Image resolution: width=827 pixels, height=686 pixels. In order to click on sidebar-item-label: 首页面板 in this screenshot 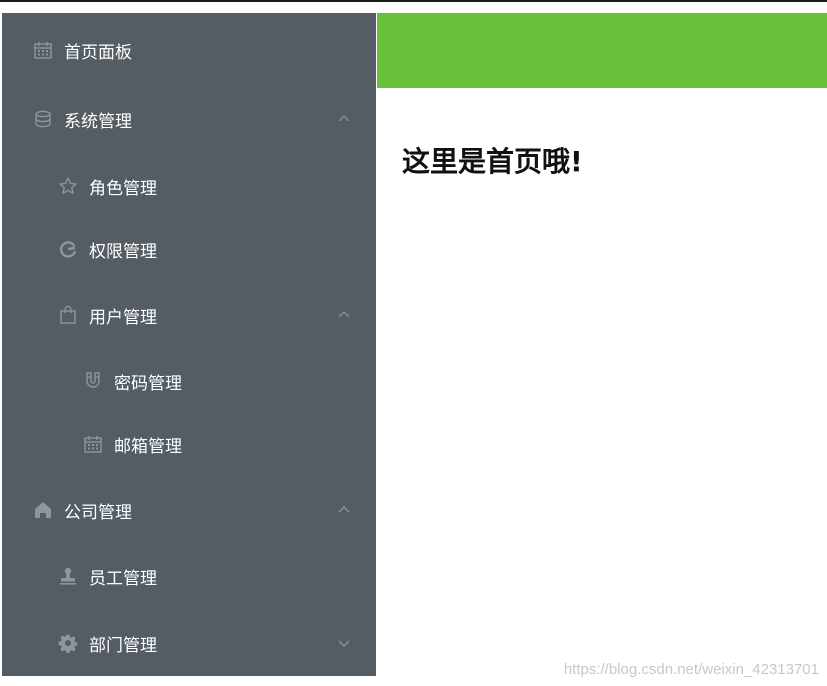, I will do `click(98, 52)`.